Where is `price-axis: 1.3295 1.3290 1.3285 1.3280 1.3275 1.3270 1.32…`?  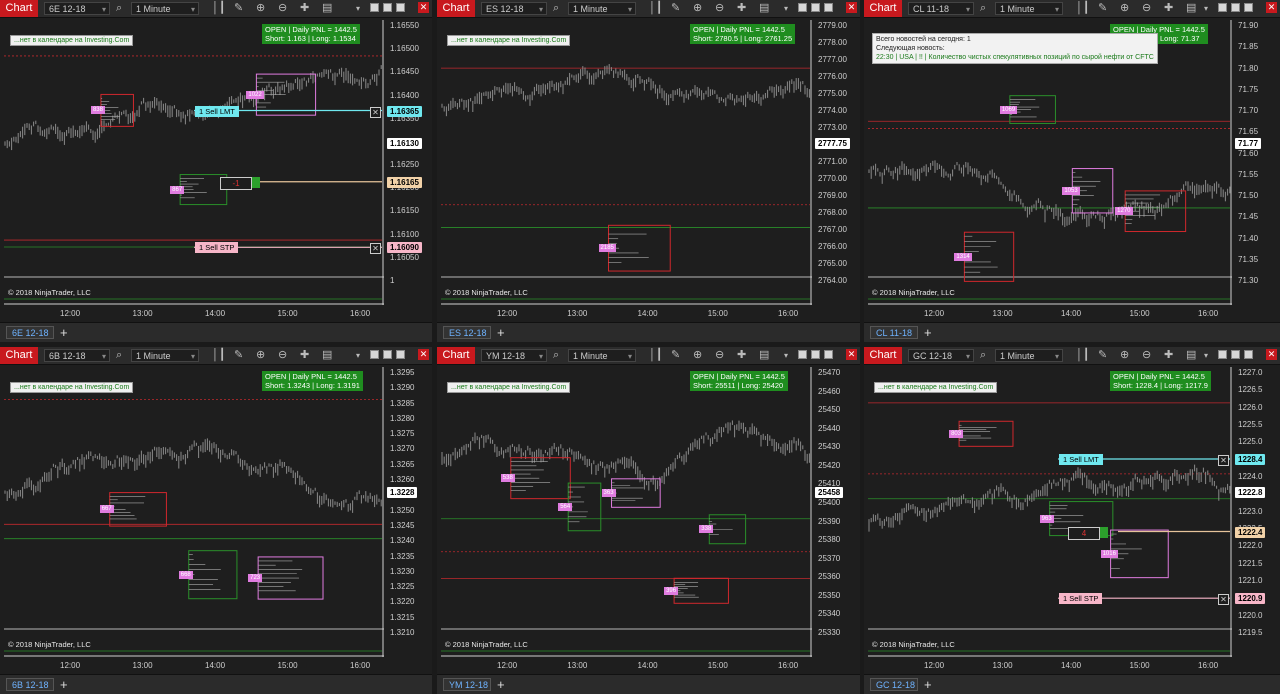
price-axis: 1.3295 1.3290 1.3285 1.3280 1.3275 1.3270 1.32… is located at coordinates (405, 510).